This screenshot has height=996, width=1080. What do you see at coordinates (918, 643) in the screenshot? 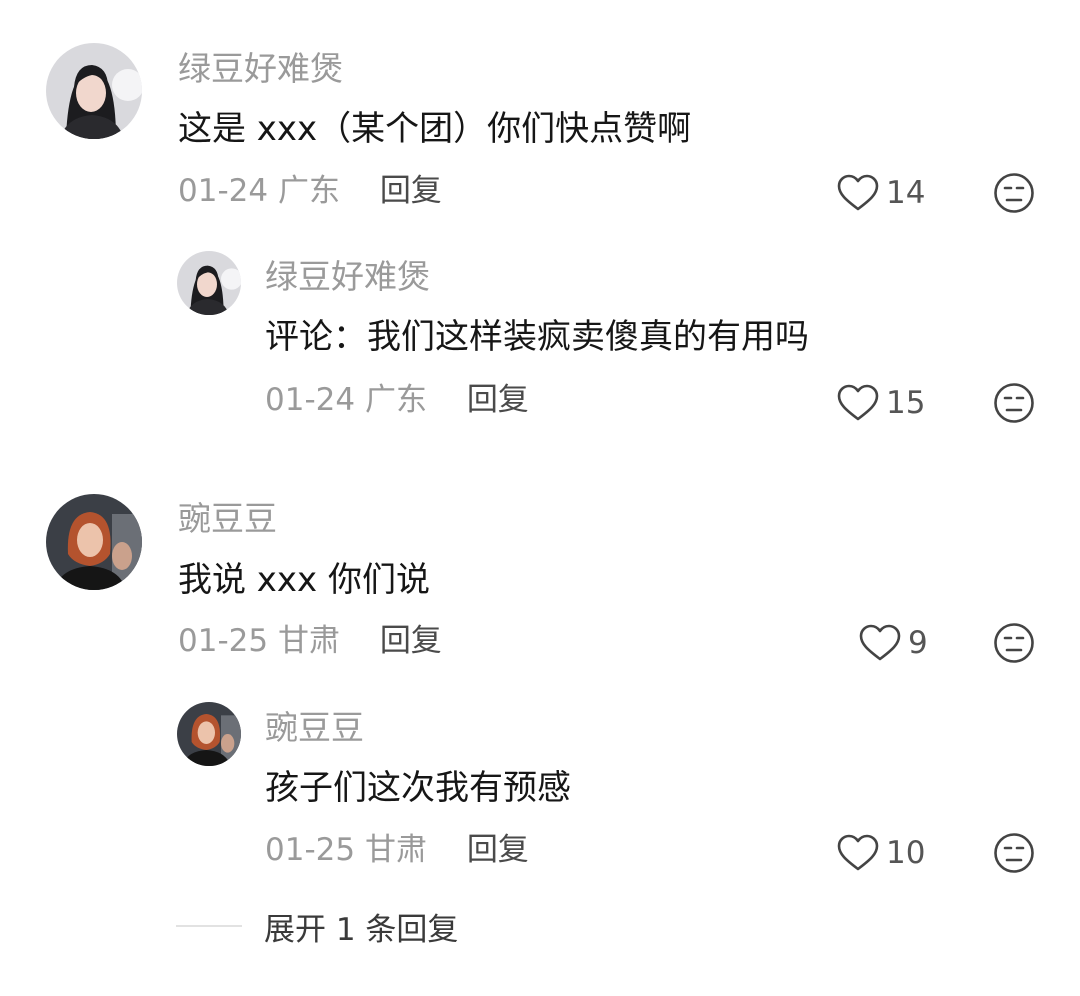
I see `like-count: 9` at bounding box center [918, 643].